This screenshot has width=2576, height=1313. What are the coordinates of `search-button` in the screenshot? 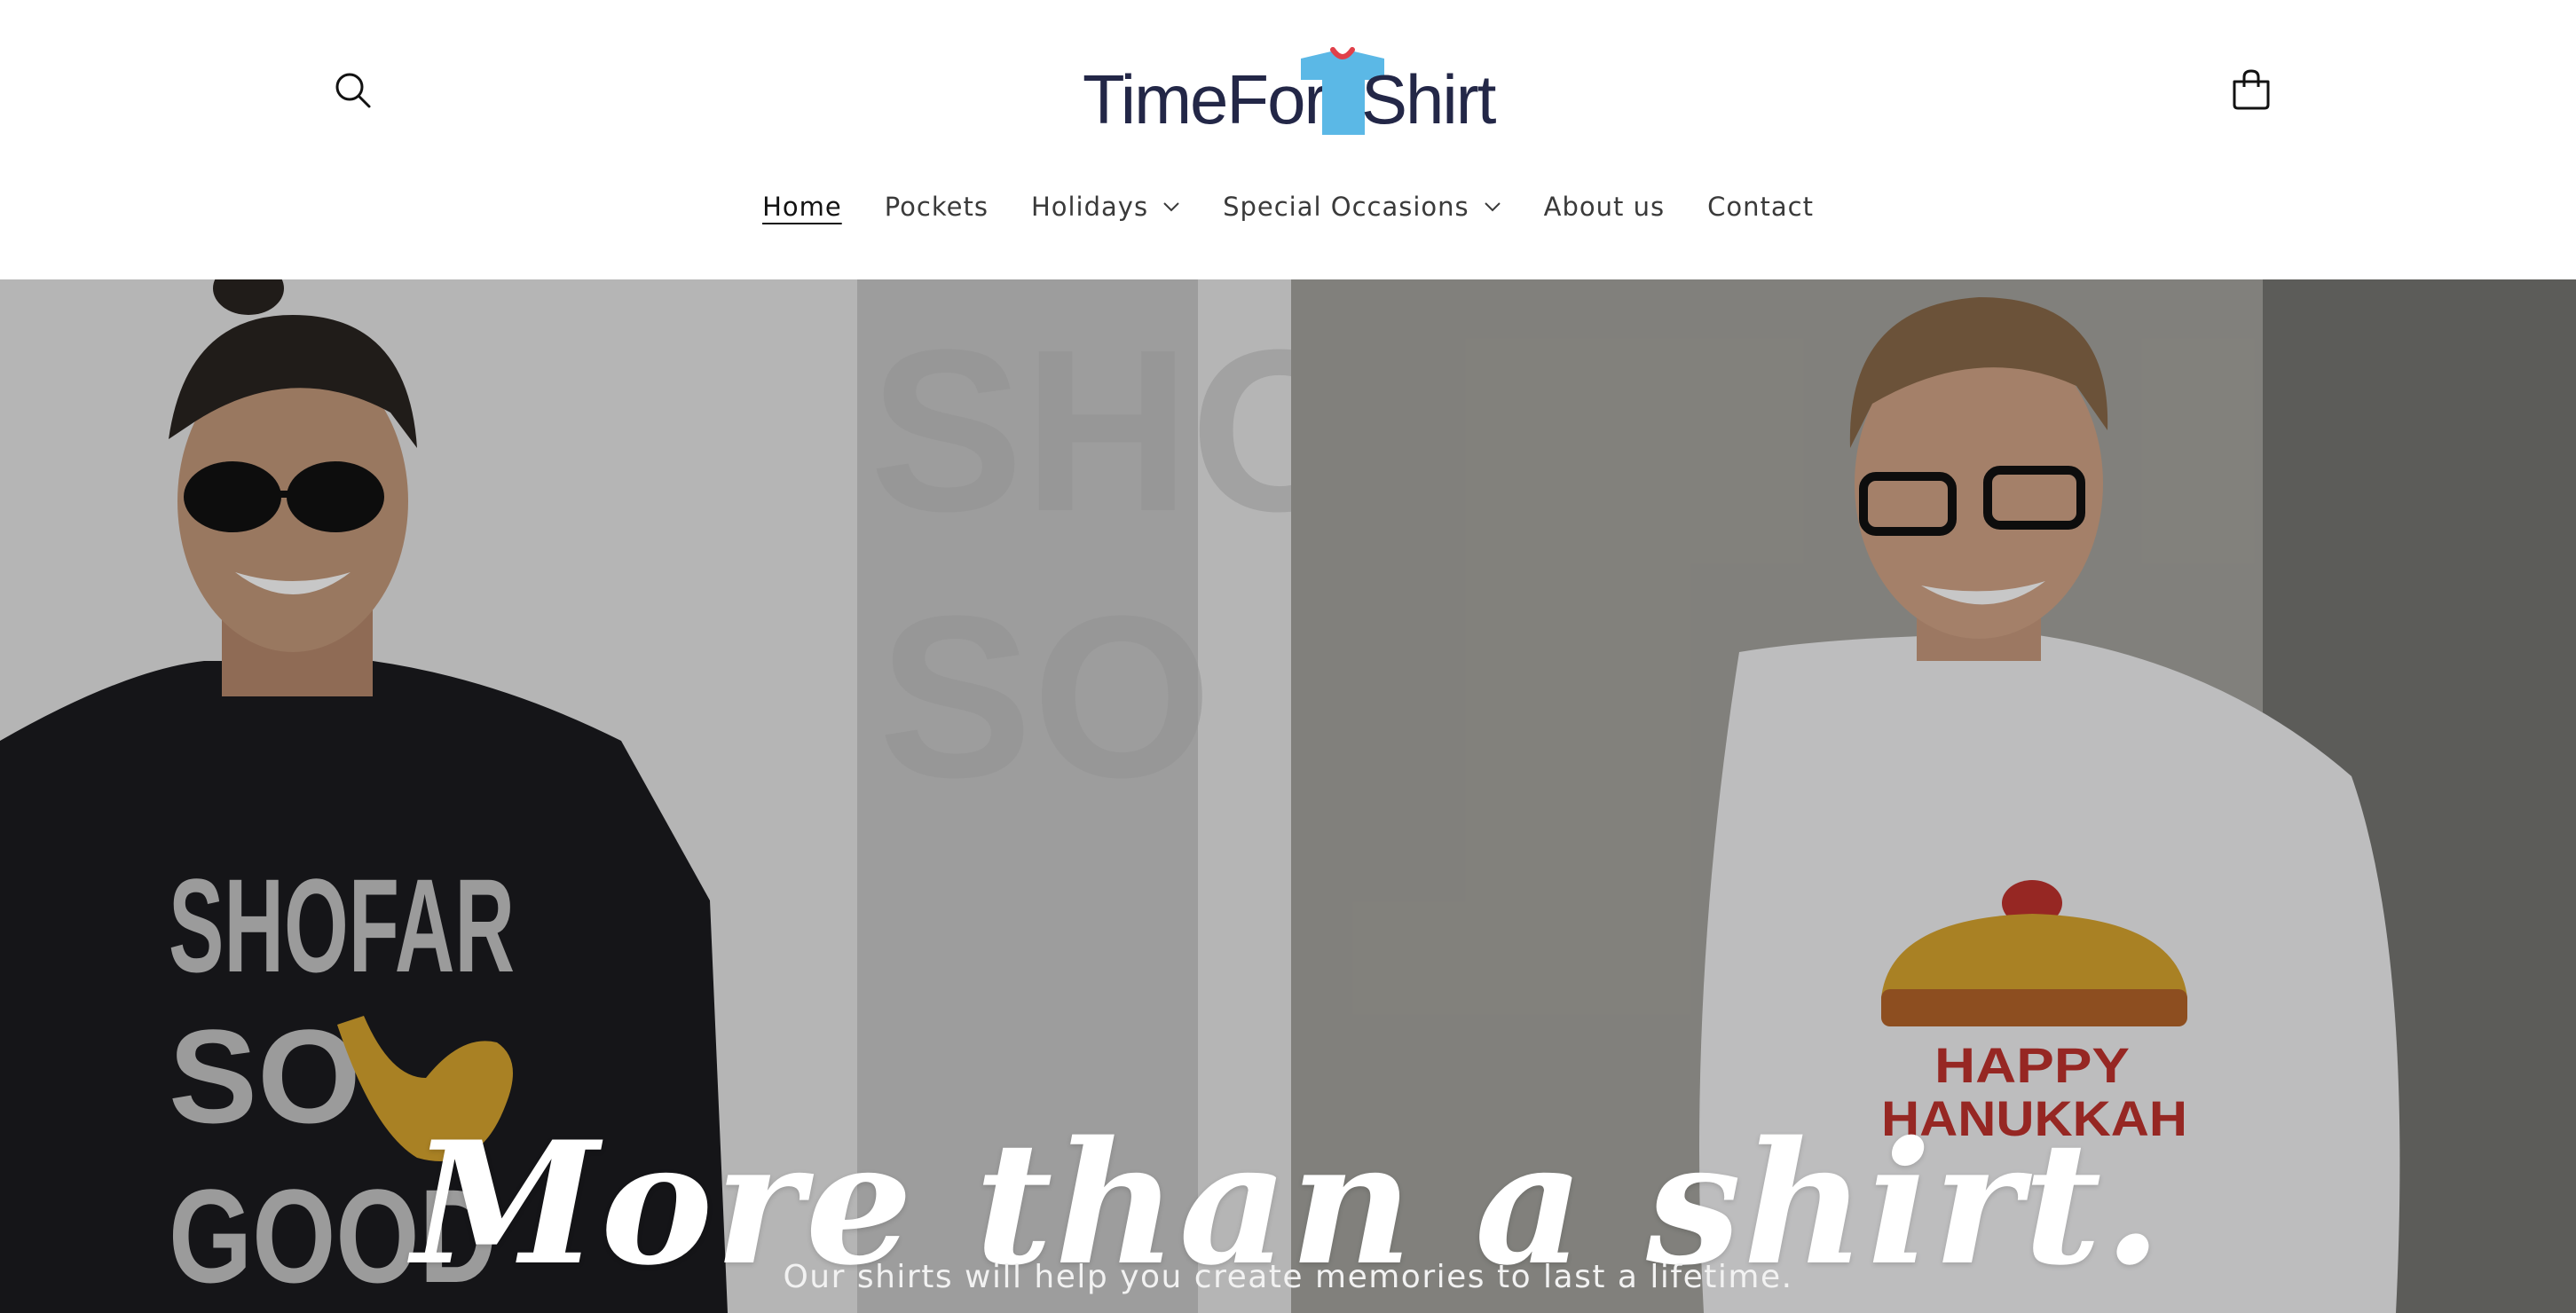 It's located at (354, 91).